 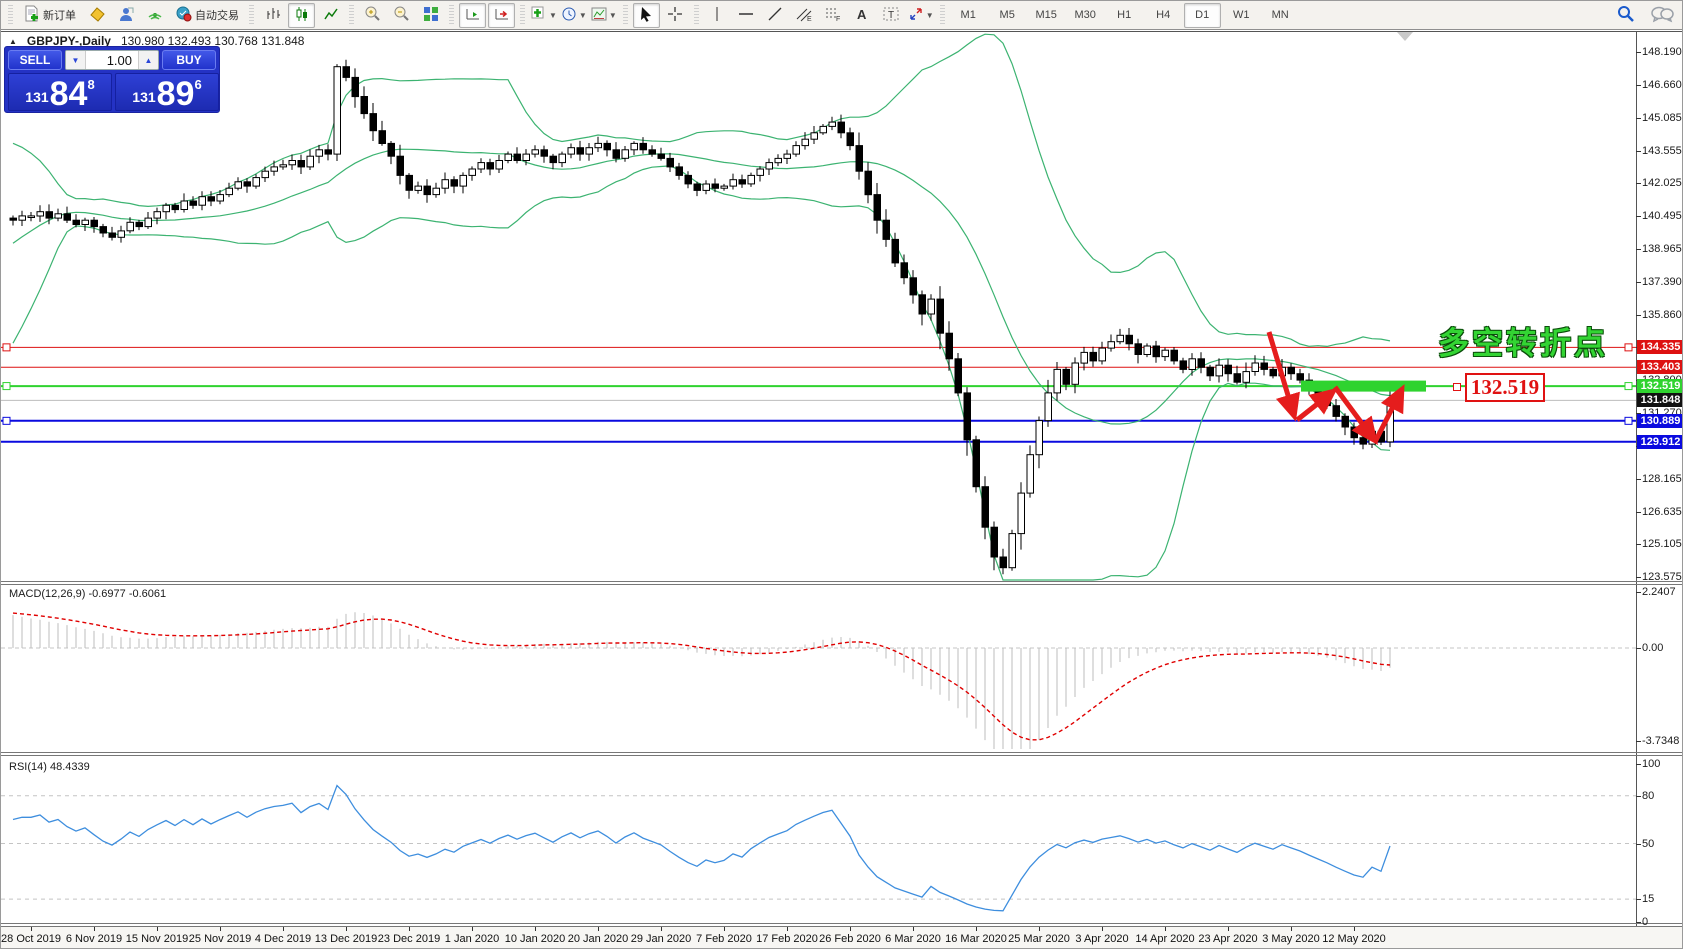 I want to click on separator-rsi-dates, so click(x=841, y=923).